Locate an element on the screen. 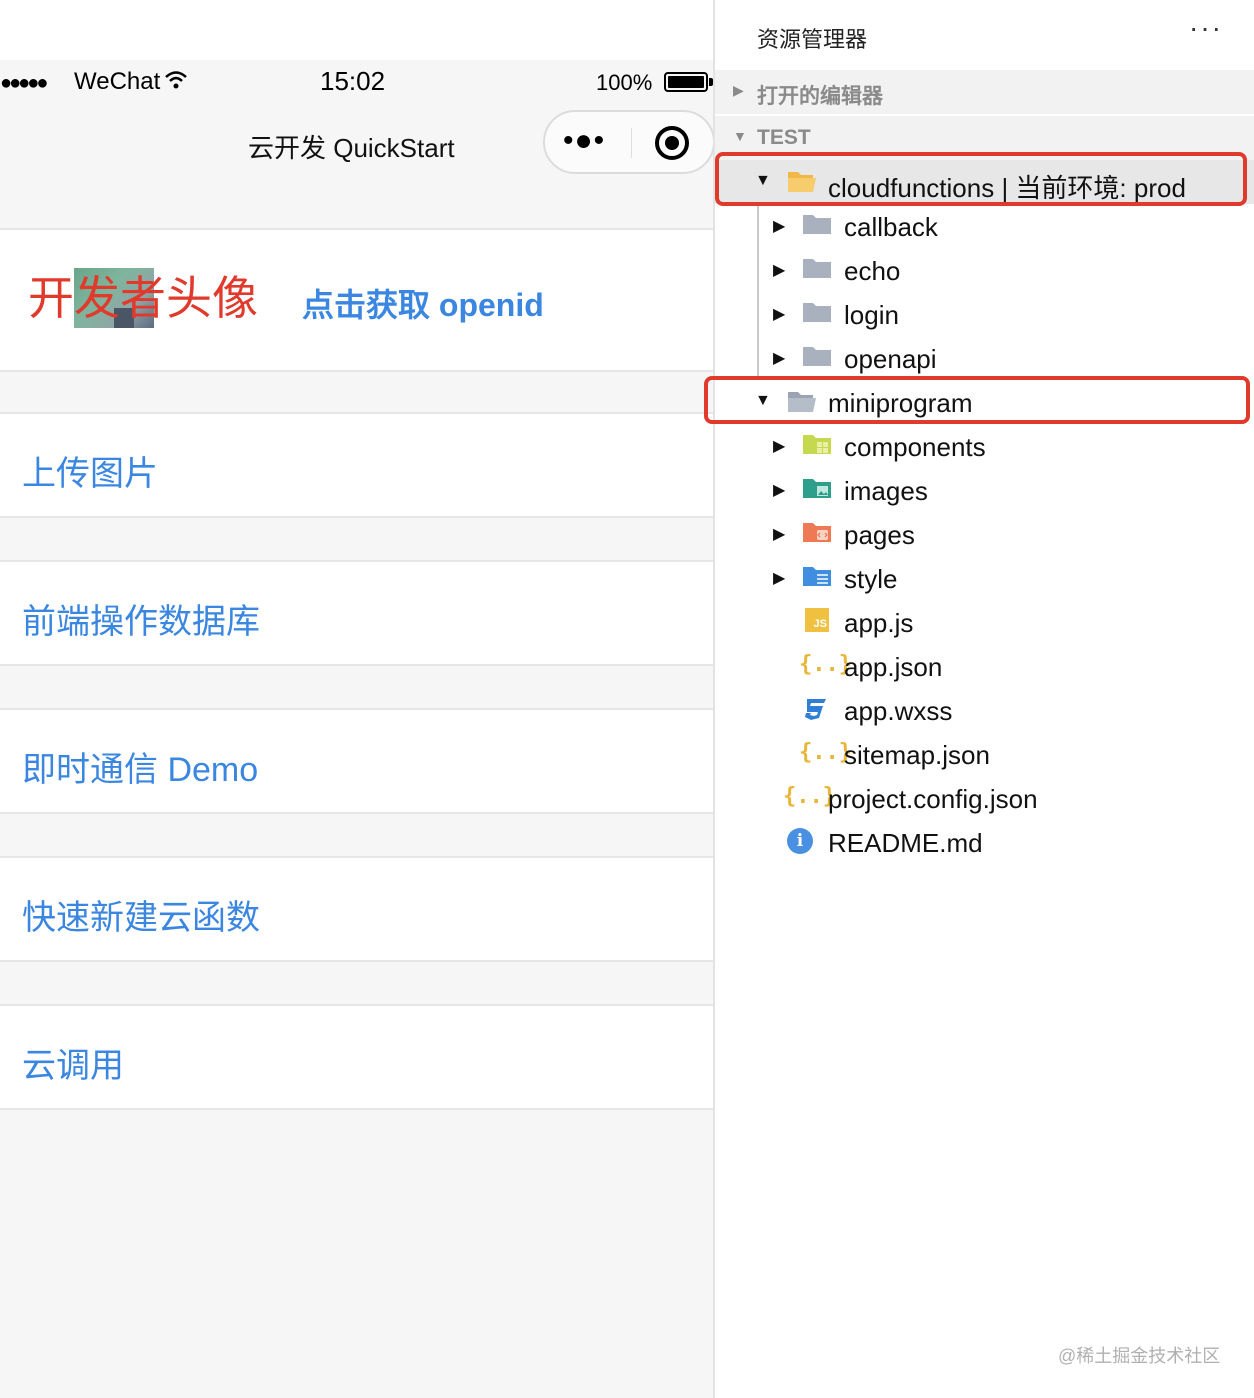 This screenshot has width=1254, height=1398. mini-program-navbar: 云开发 QuickStart •●• is located at coordinates (357, 166).